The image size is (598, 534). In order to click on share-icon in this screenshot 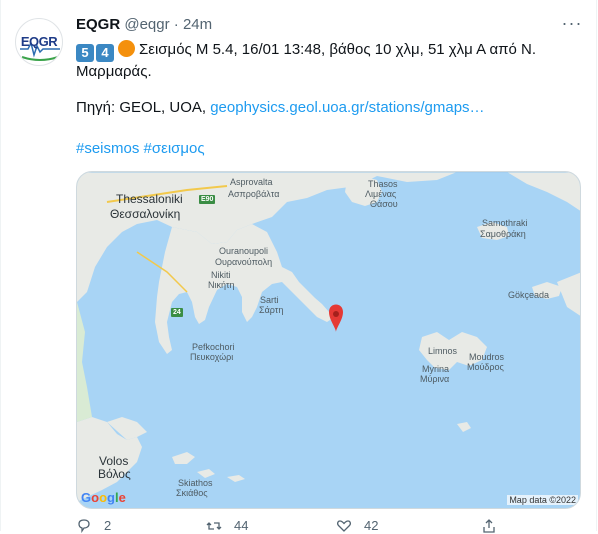, I will do `click(489, 526)`.